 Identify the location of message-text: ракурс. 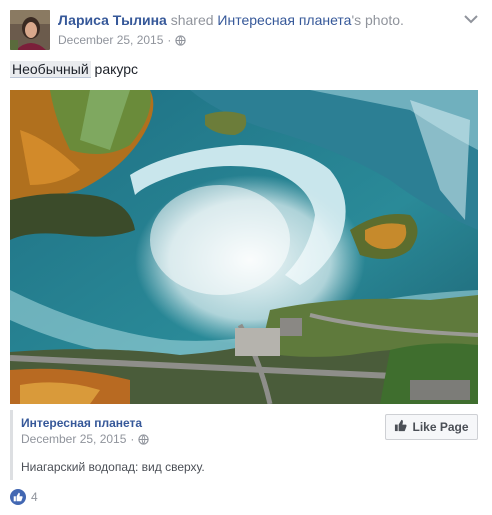
(114, 69).